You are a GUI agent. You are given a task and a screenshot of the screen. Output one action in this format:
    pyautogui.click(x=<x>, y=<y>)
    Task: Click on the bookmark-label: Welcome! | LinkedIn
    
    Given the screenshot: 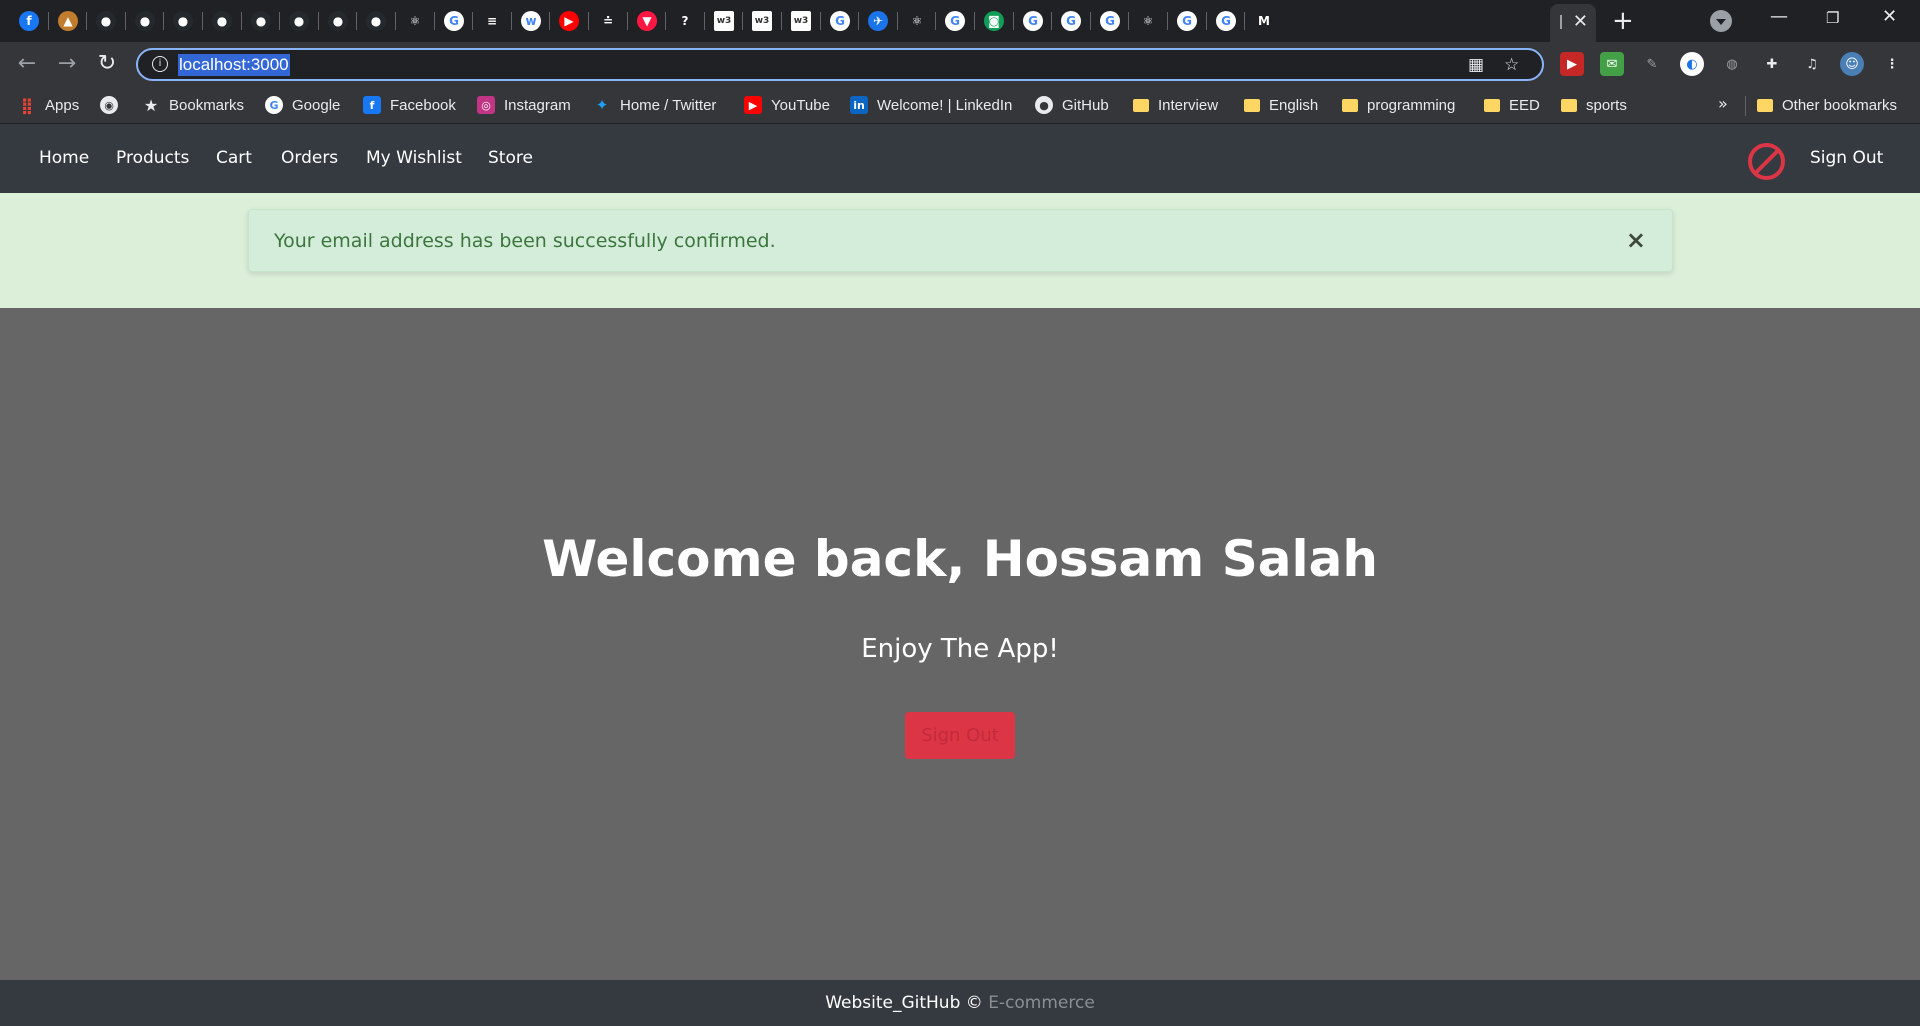 What is the action you would take?
    pyautogui.click(x=945, y=105)
    